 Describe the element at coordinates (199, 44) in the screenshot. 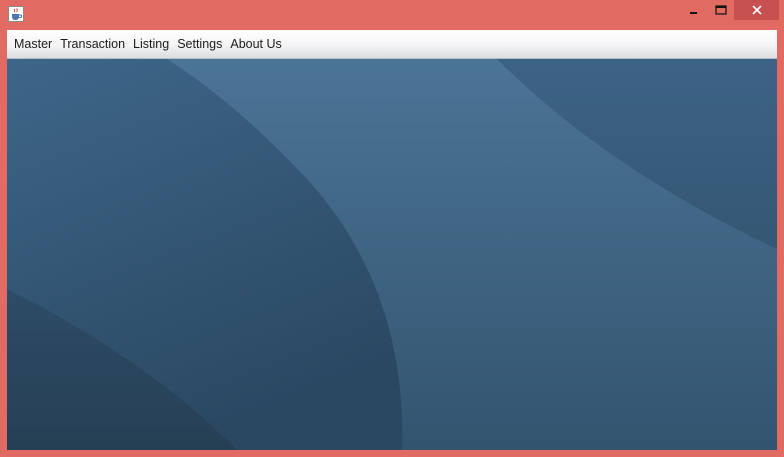

I see `menu-settings: Settings` at that location.